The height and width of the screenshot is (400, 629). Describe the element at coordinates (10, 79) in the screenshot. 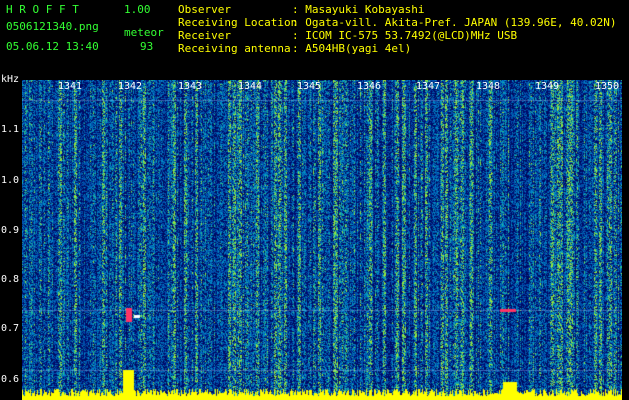

I see `y-axis-unit: kHz` at that location.